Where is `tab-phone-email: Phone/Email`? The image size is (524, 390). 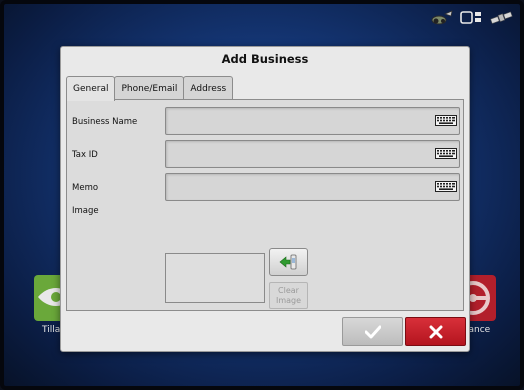 tab-phone-email: Phone/Email is located at coordinates (149, 88).